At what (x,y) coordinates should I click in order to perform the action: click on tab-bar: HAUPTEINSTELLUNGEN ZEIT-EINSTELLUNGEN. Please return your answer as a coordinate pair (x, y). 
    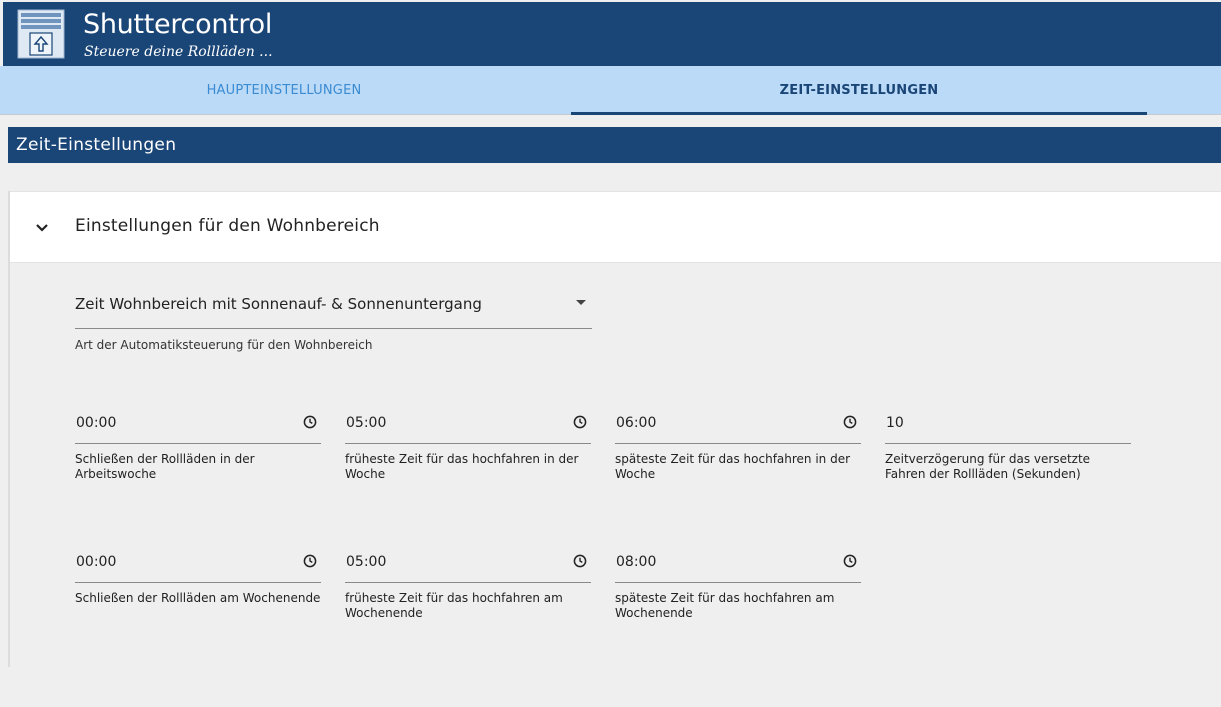
    Looking at the image, I should click on (610, 90).